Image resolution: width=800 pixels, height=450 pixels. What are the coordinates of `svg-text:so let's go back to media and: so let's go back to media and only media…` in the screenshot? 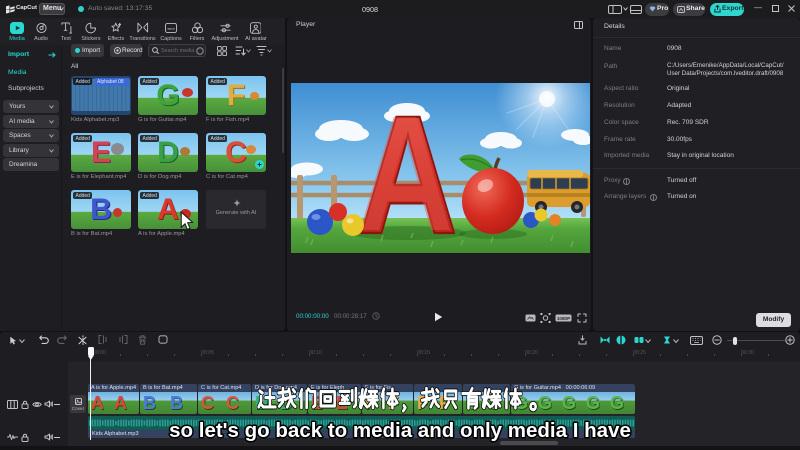 It's located at (400, 430).